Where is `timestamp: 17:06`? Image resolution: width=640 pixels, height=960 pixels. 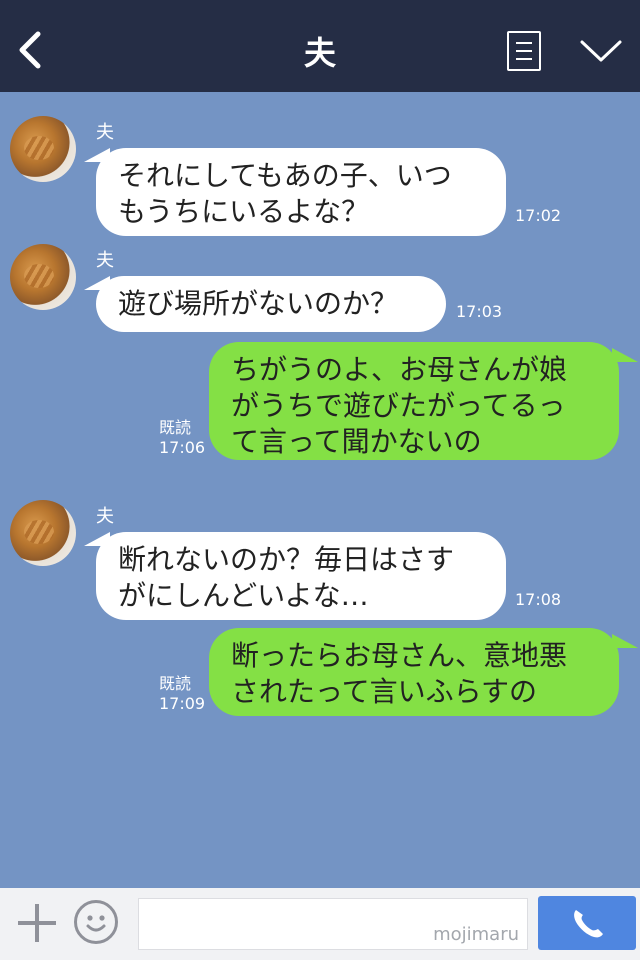 timestamp: 17:06 is located at coordinates (182, 447).